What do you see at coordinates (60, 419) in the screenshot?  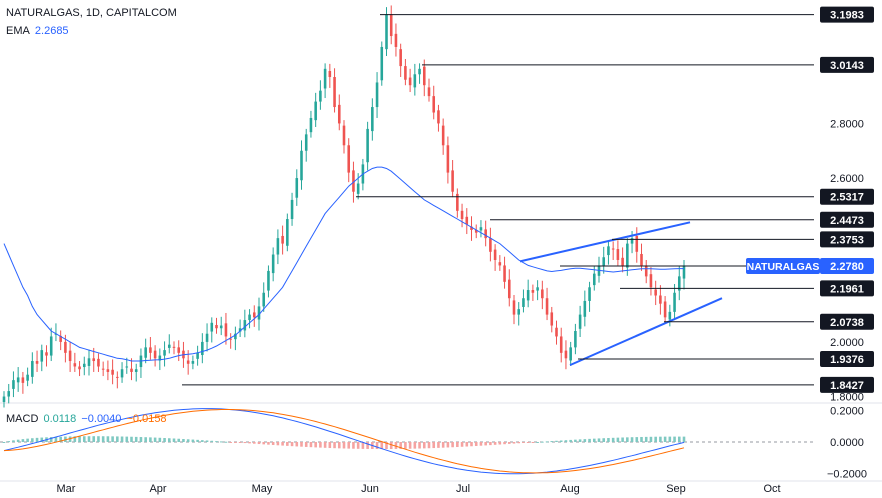 I see `macd-value: 0.0118` at bounding box center [60, 419].